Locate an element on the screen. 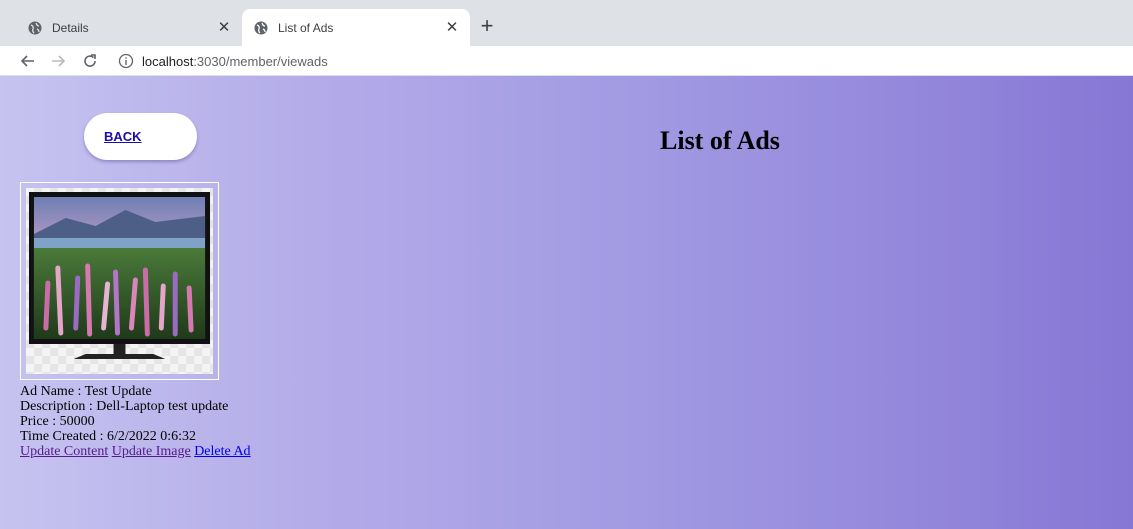 The height and width of the screenshot is (529, 1133). browser-toolbar: localhost:3030/member/viewads is located at coordinates (566, 61).